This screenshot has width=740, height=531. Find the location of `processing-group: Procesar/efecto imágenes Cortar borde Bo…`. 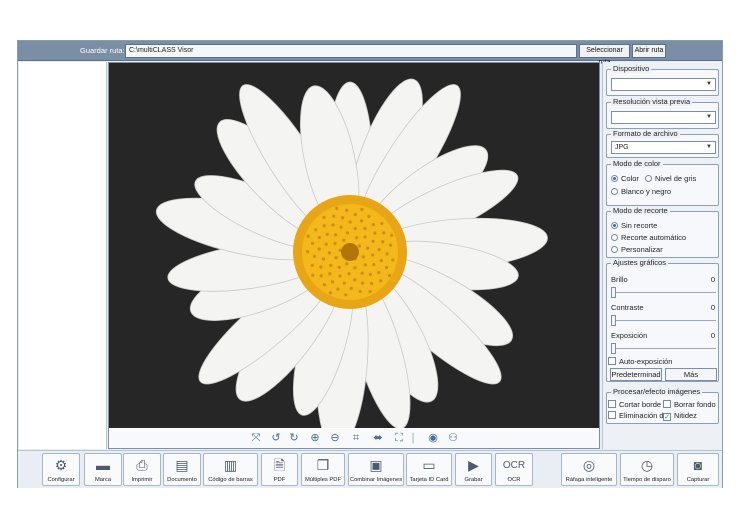

processing-group: Procesar/efecto imágenes Cortar borde Bo… is located at coordinates (662, 405).